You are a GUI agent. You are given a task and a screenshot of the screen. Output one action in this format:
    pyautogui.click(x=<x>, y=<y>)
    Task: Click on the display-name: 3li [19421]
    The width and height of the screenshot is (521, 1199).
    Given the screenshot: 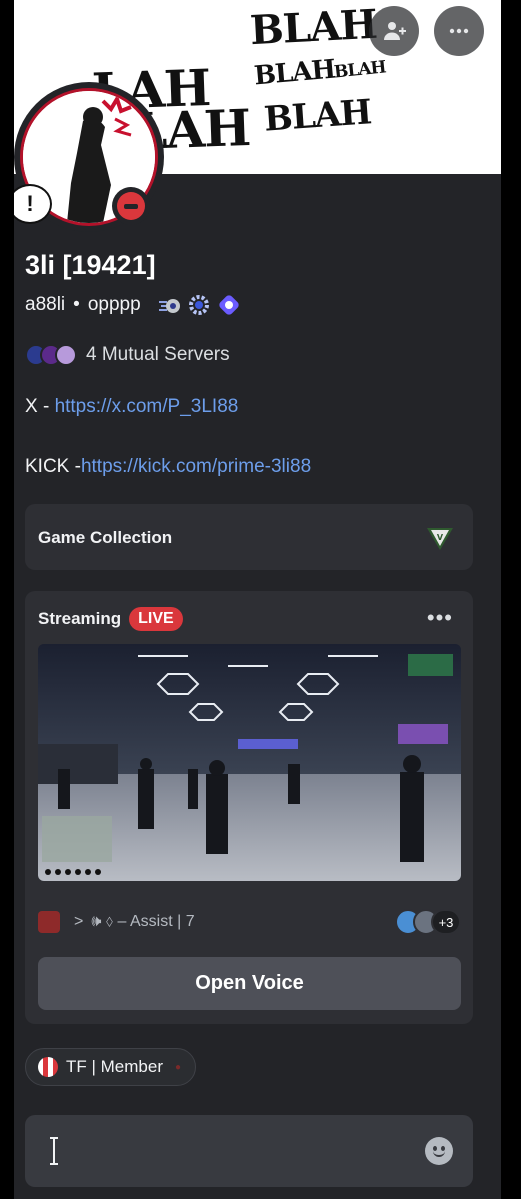 What is the action you would take?
    pyautogui.click(x=90, y=265)
    